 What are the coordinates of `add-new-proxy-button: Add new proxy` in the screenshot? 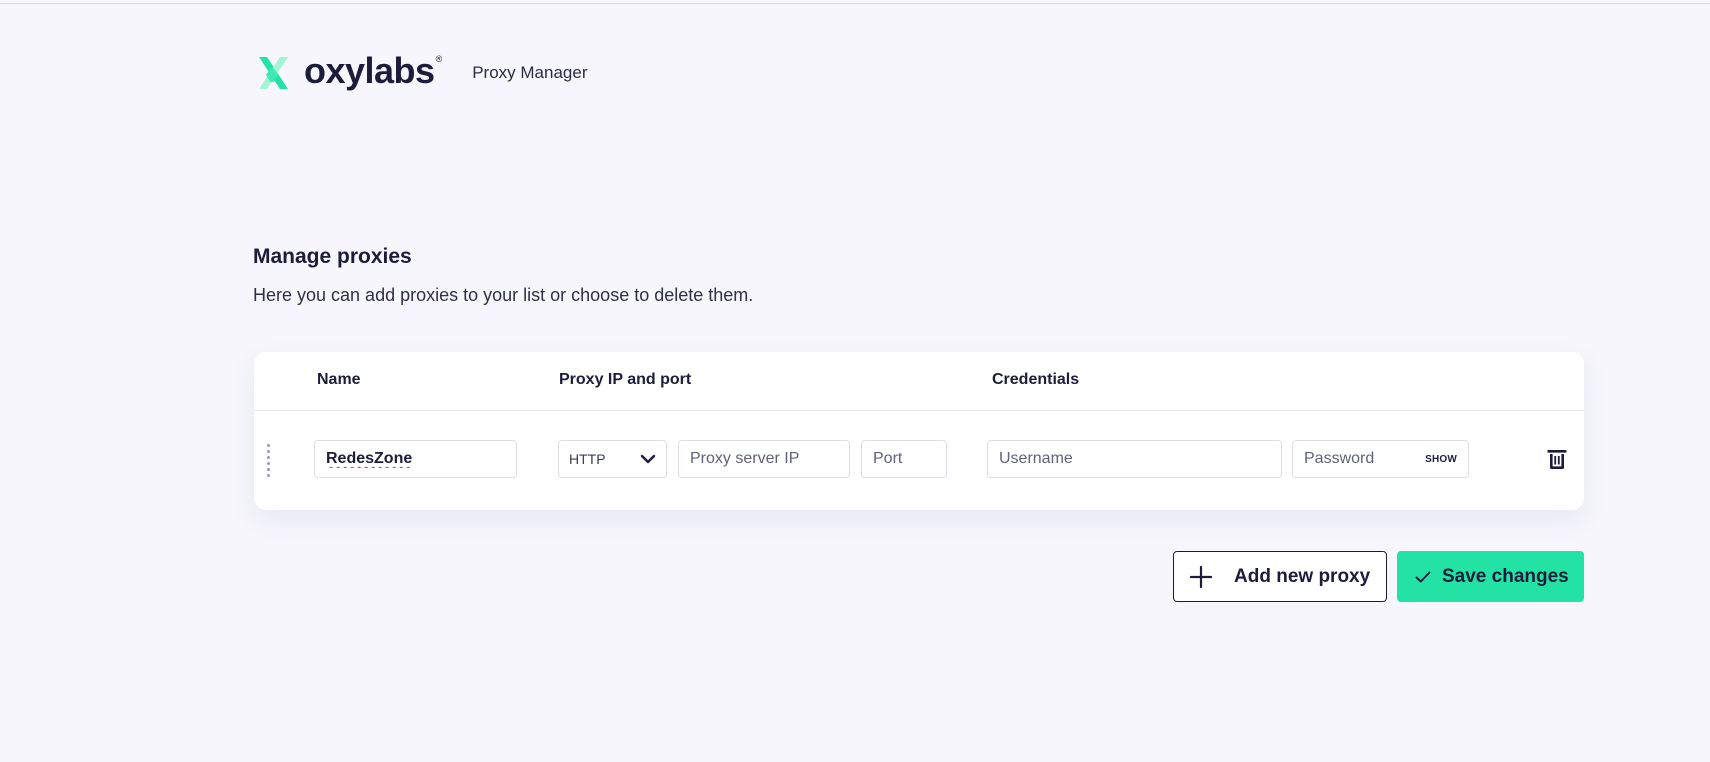 It's located at (1280, 576).